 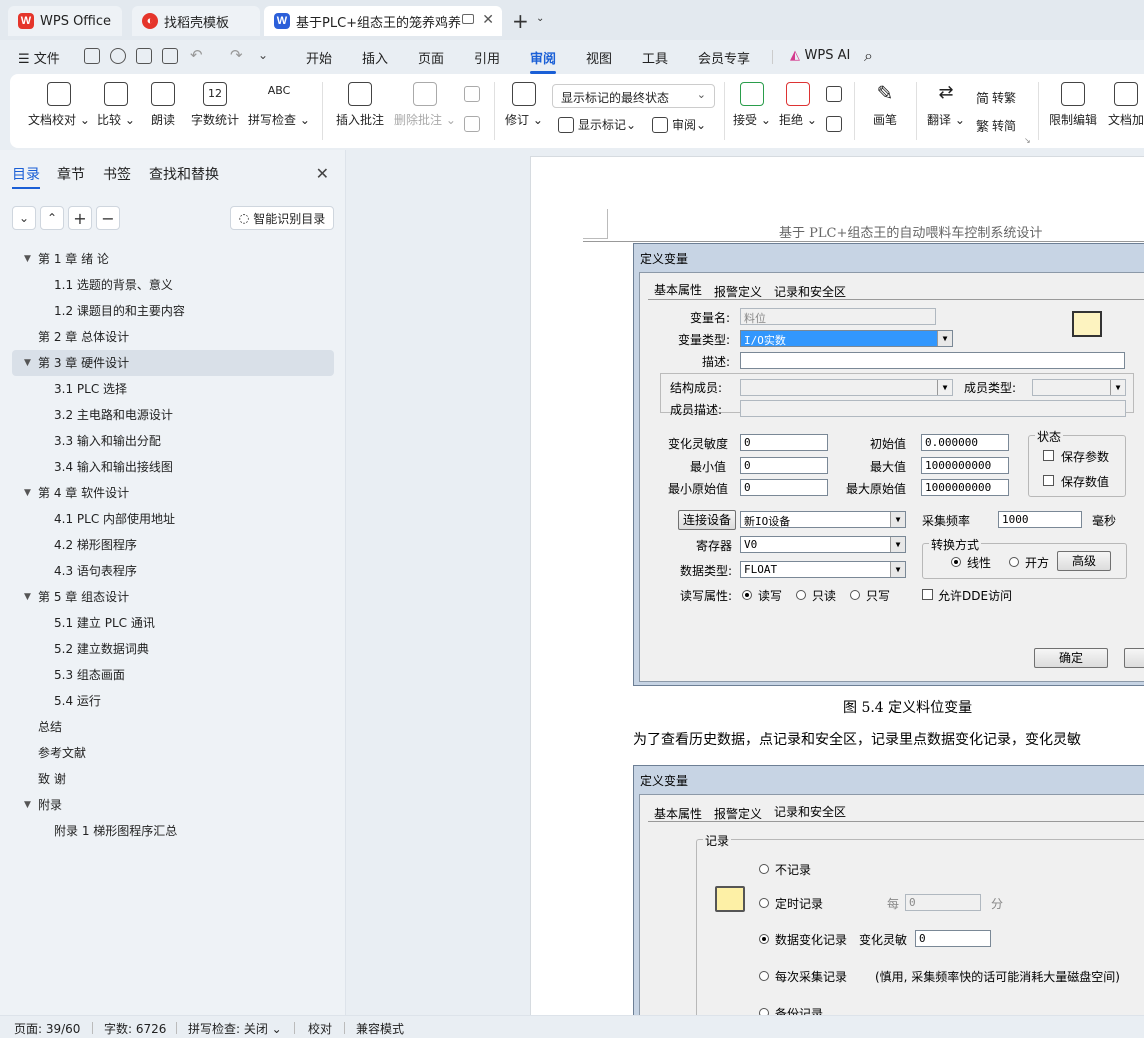 I want to click on revise-button: 修订 ⌄, so click(x=524, y=105).